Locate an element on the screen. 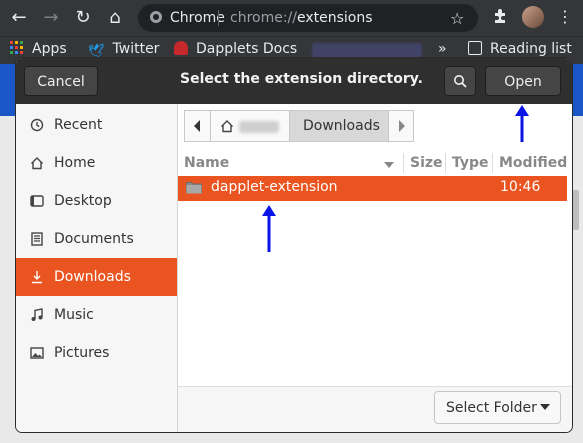 The image size is (583, 443). bookmark-label: Reading list is located at coordinates (531, 49).